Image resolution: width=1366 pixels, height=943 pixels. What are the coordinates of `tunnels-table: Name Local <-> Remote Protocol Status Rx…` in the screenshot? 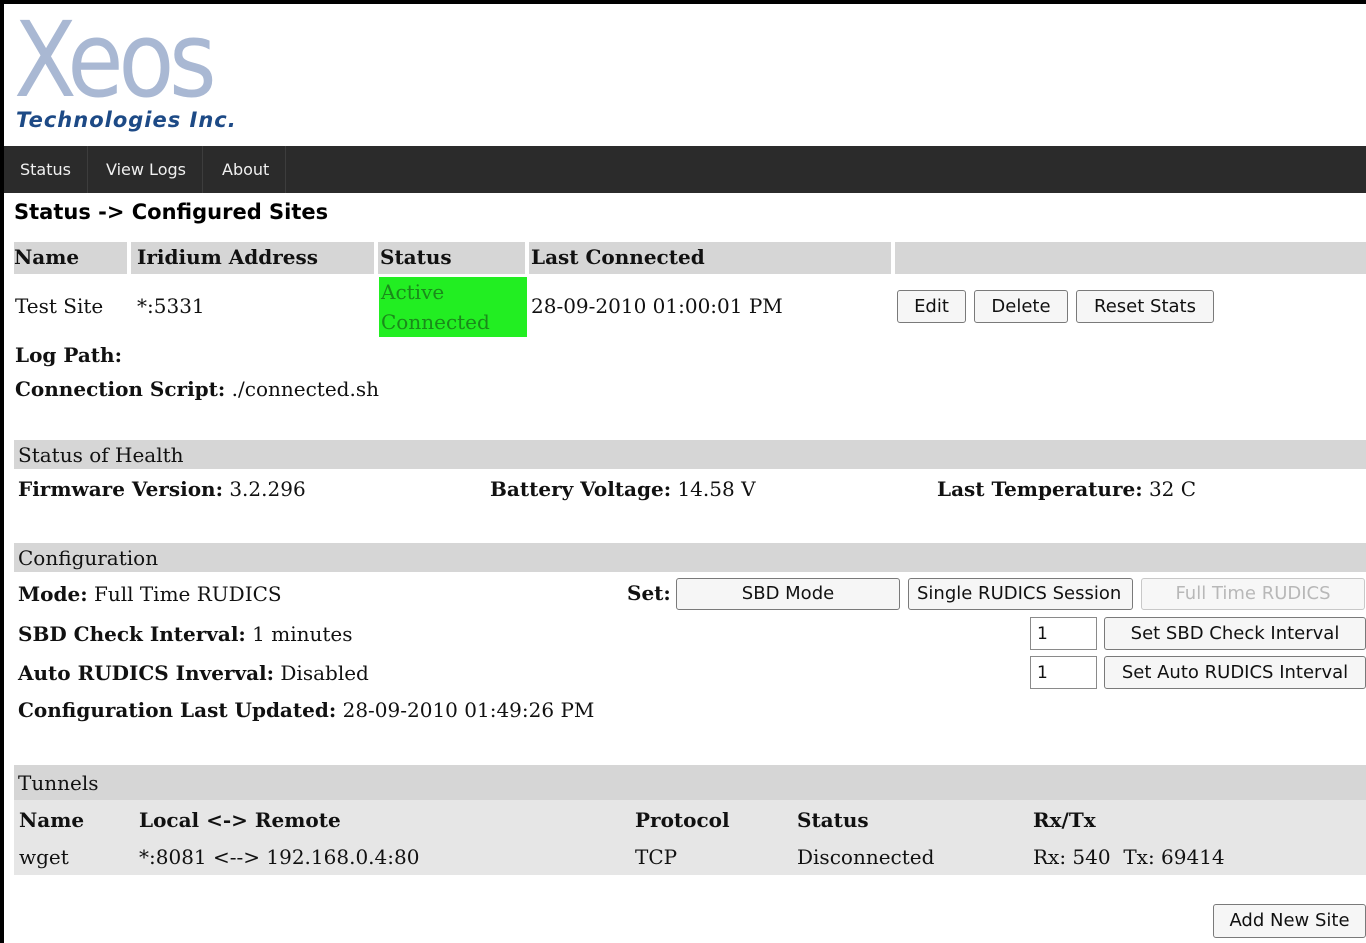 It's located at (690, 837).